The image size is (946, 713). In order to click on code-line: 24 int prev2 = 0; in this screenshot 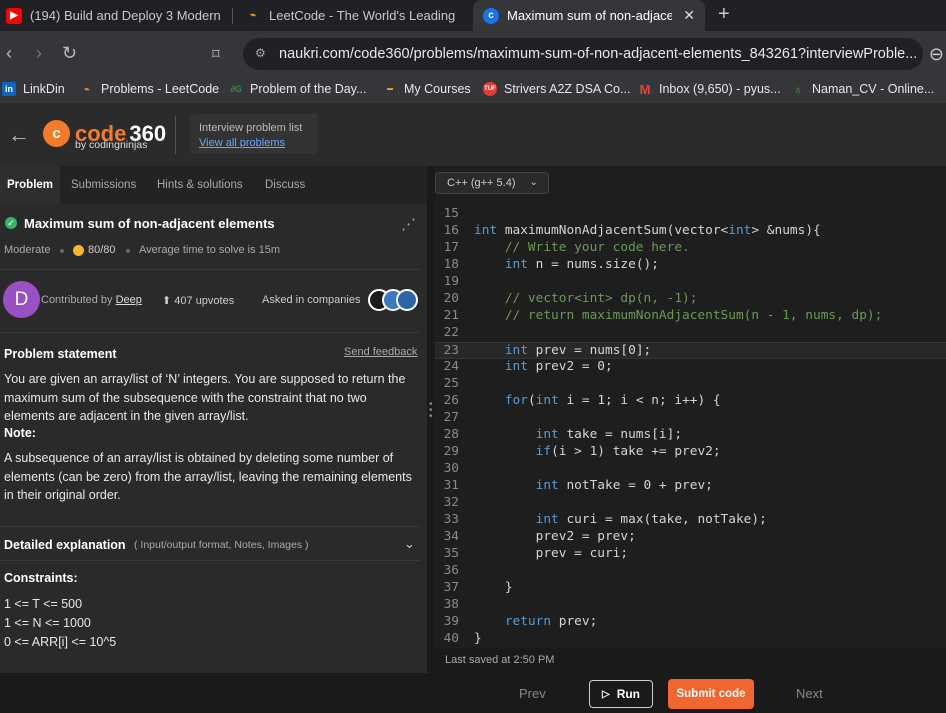, I will do `click(690, 367)`.